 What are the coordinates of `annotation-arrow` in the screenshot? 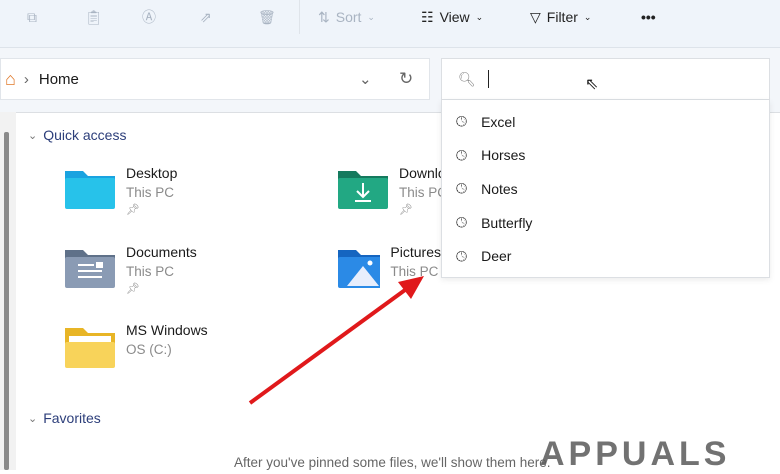 It's located at (336, 340).